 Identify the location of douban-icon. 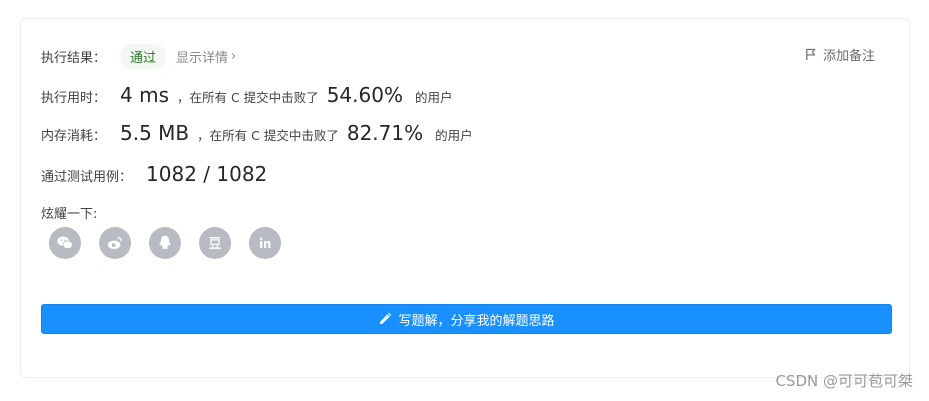
(215, 243).